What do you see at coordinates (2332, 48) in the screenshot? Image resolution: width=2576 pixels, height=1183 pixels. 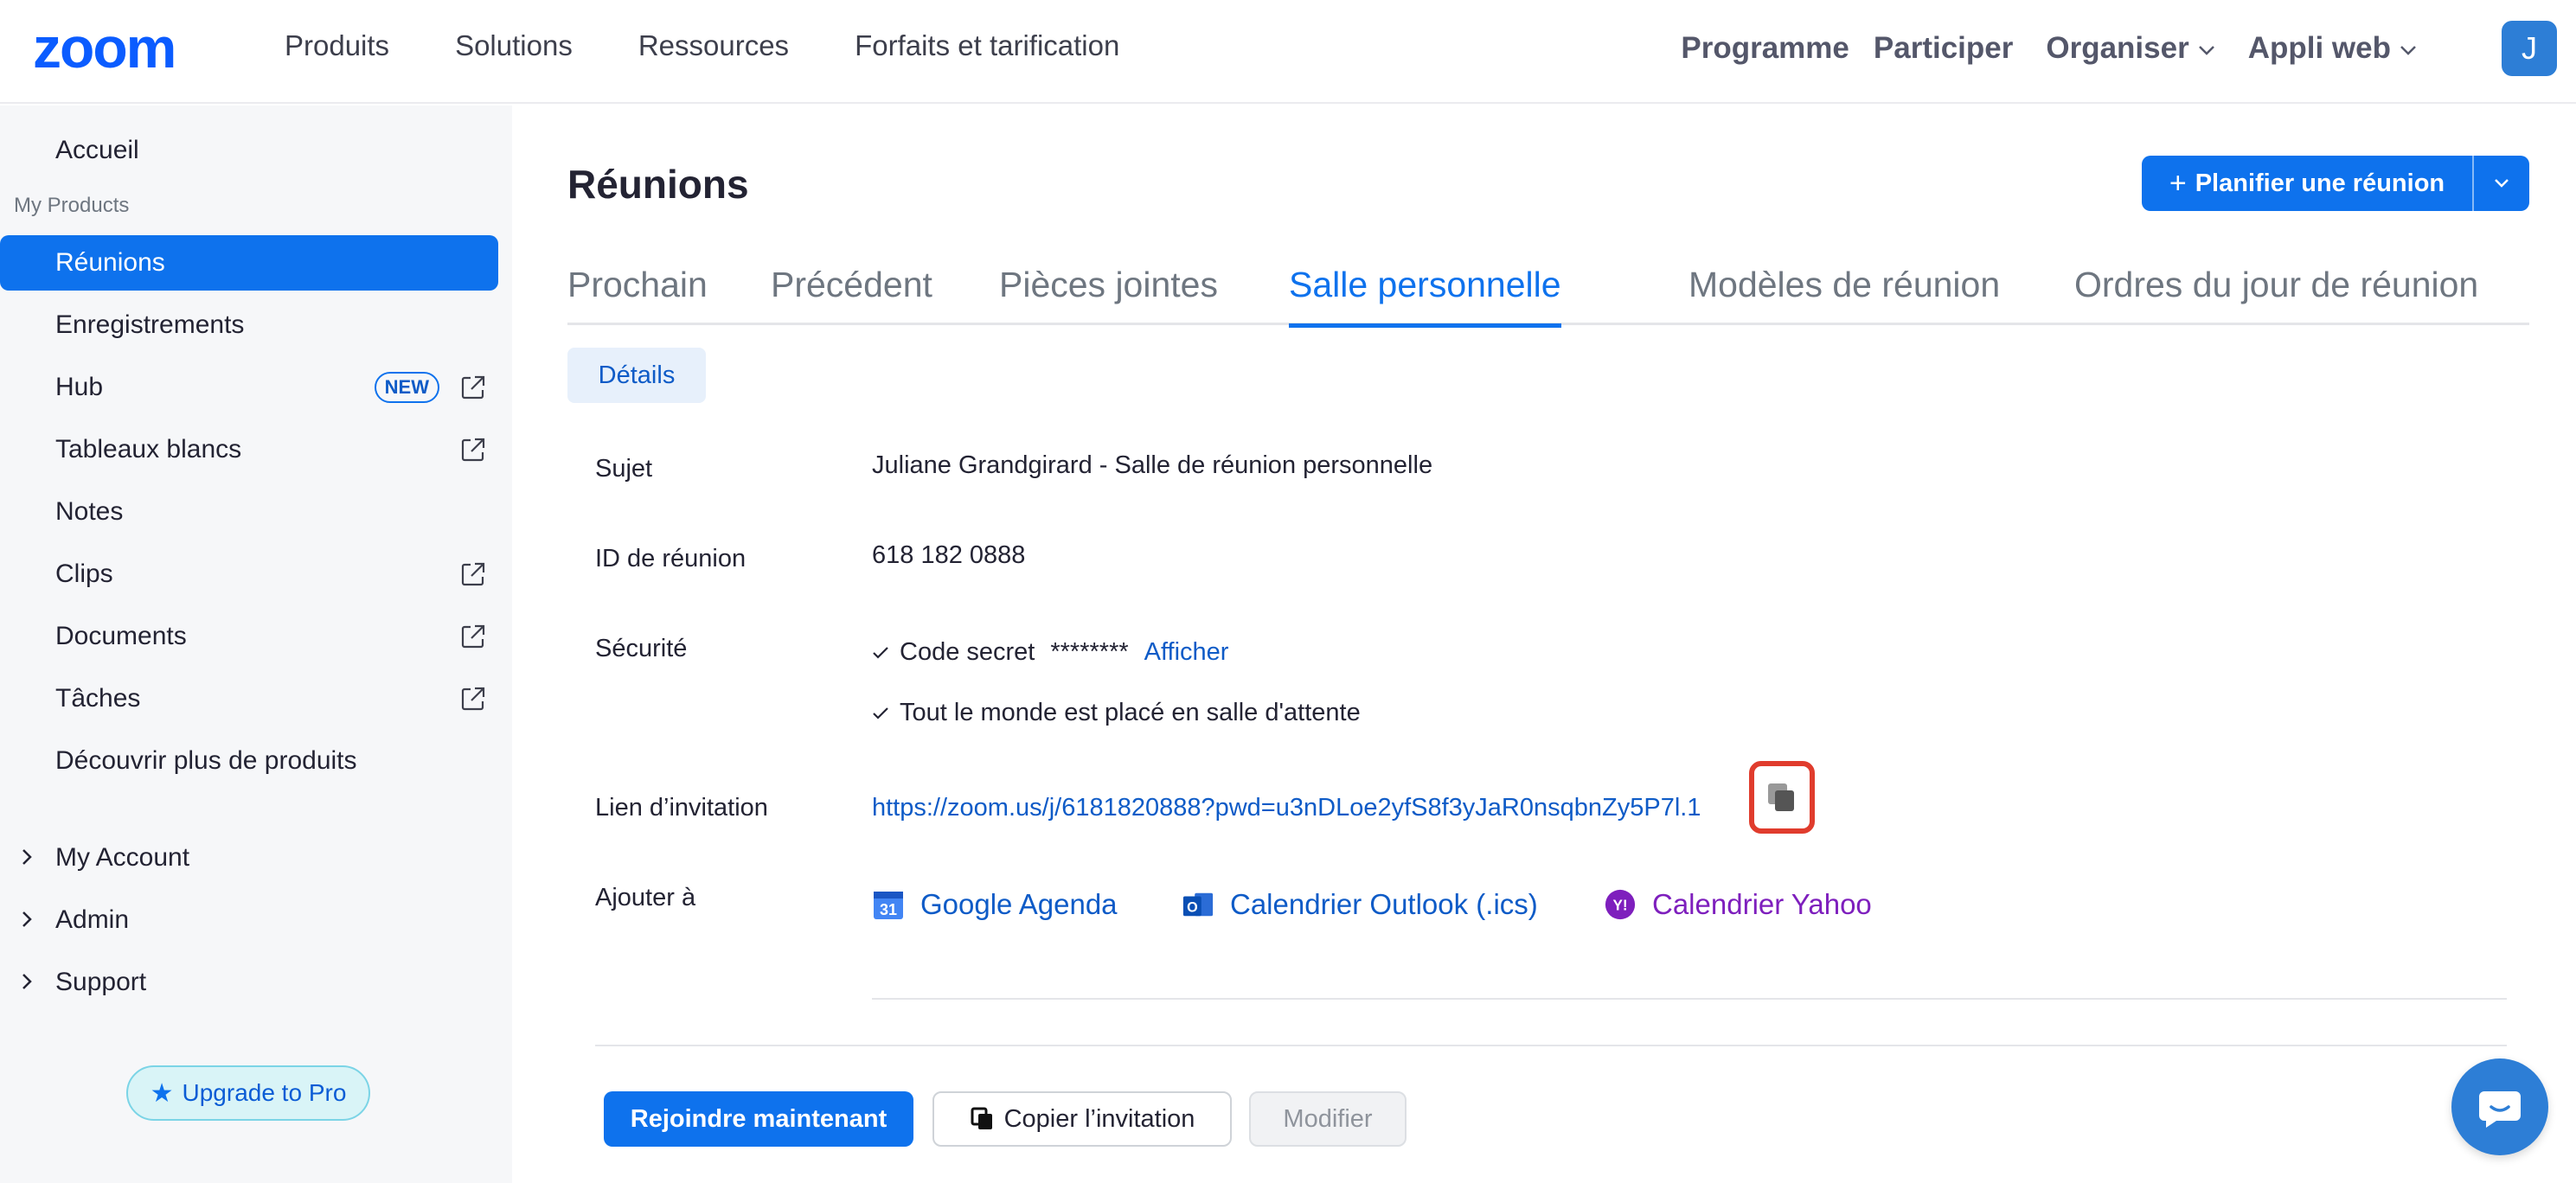 I see `nav-appli-web: Appli web` at bounding box center [2332, 48].